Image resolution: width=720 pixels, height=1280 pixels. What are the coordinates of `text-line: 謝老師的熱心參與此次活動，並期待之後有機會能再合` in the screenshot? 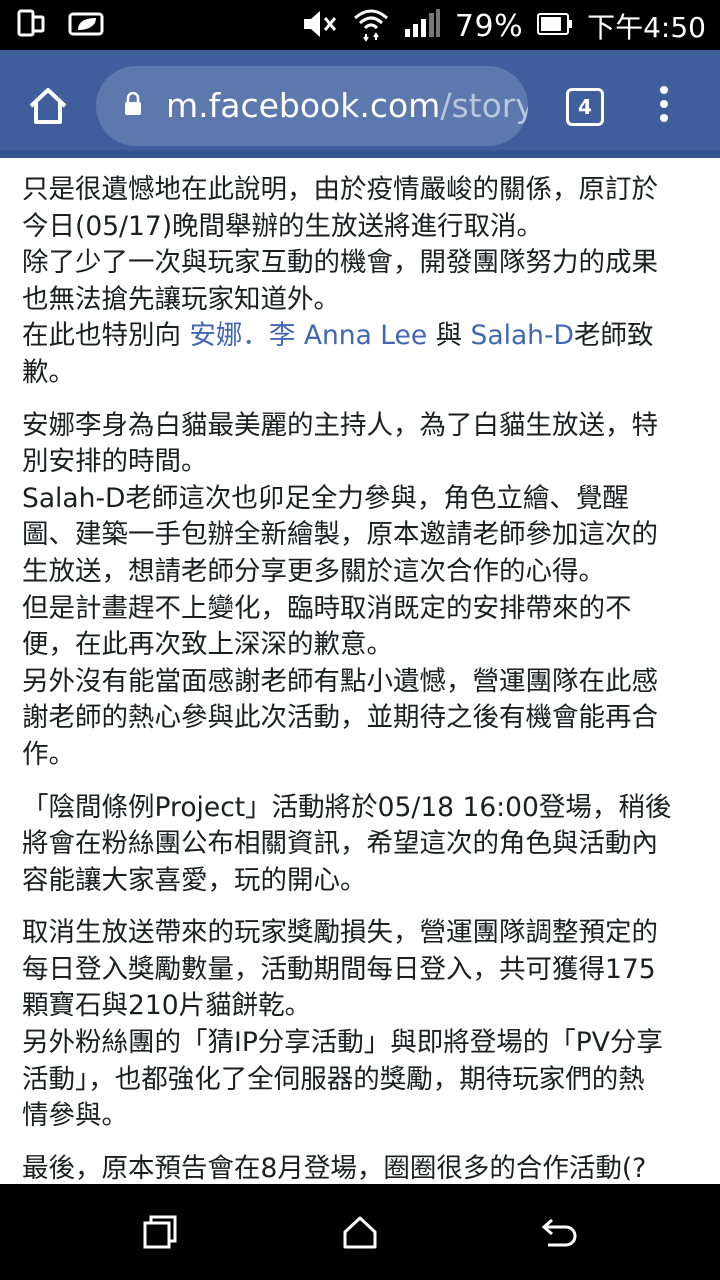 It's located at (360, 718).